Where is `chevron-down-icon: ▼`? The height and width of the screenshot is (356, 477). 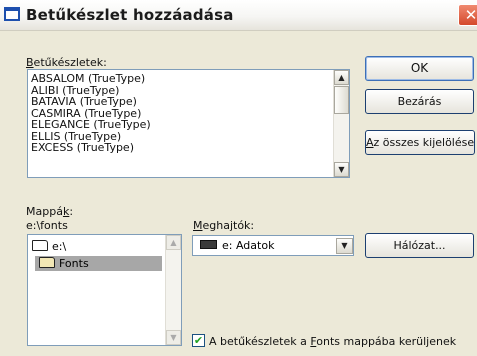
chevron-down-icon: ▼ is located at coordinates (344, 246).